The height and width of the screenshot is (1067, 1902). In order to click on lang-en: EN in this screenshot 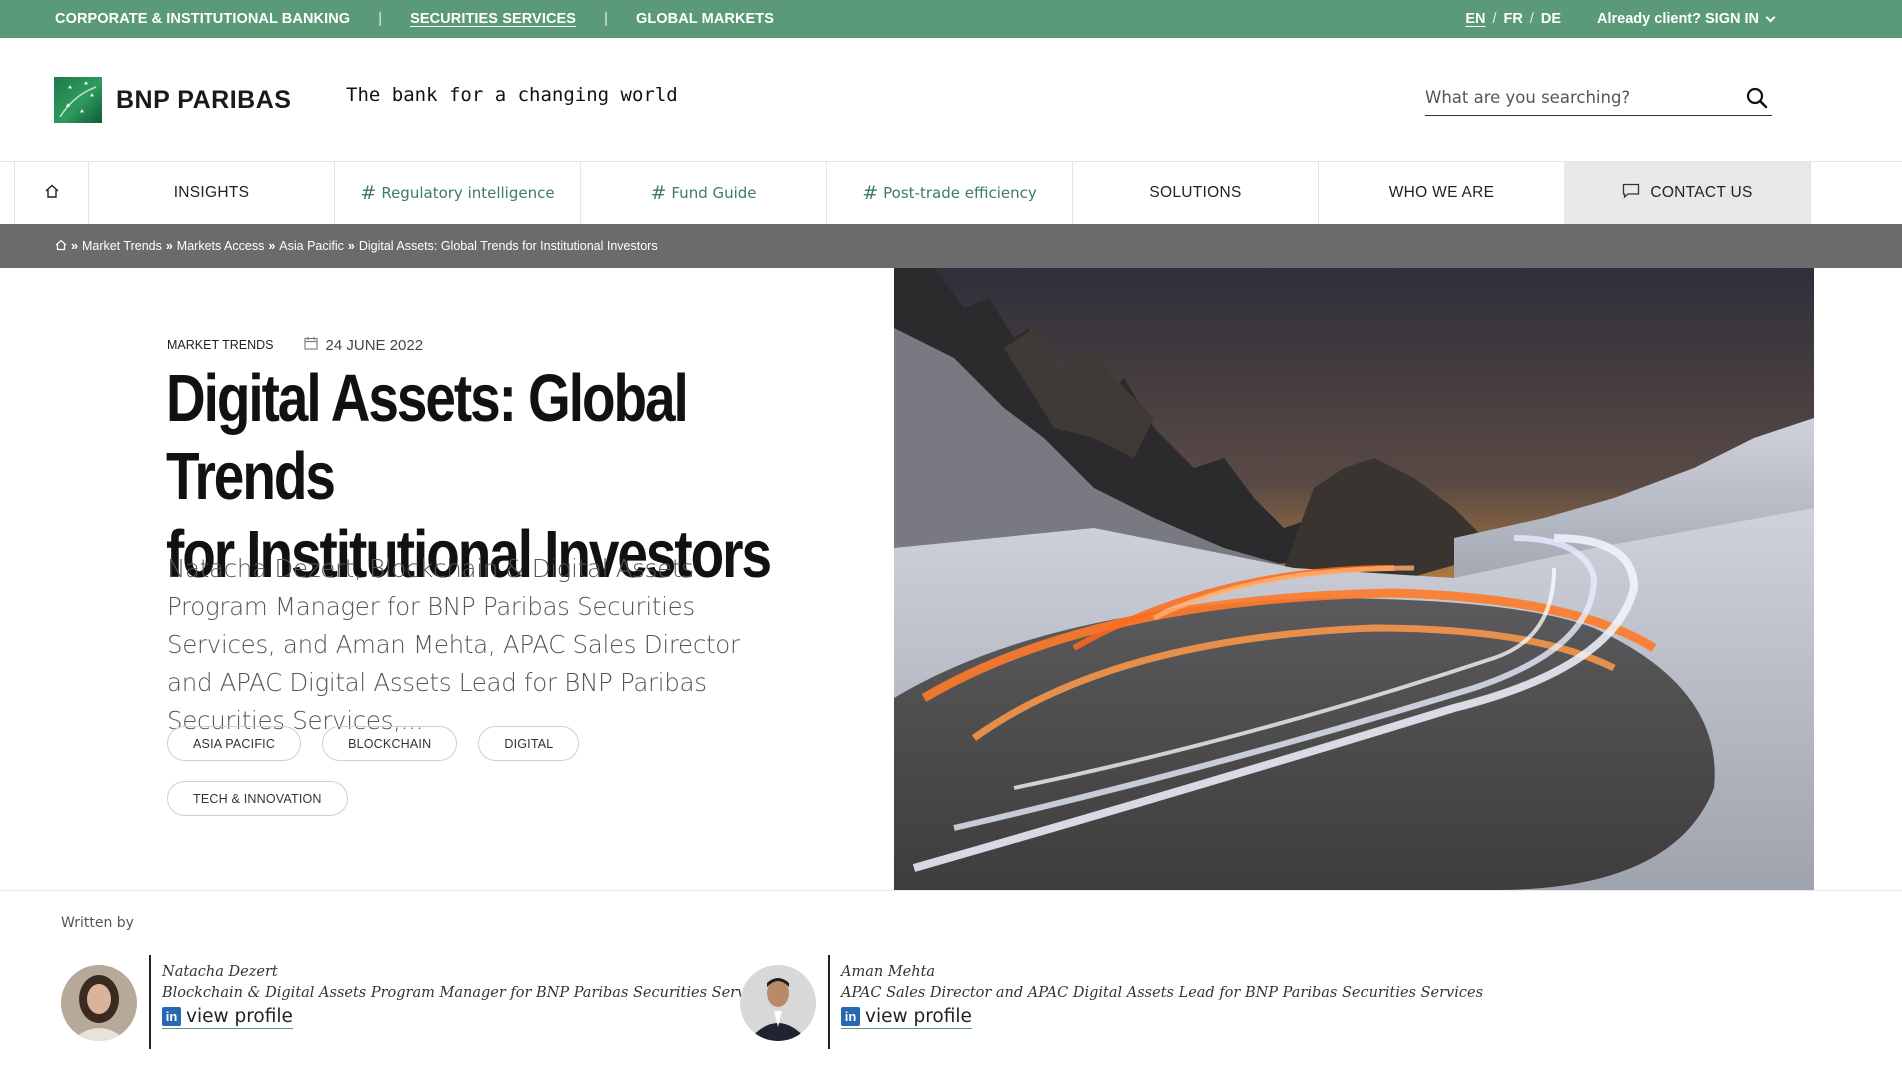, I will do `click(1475, 19)`.